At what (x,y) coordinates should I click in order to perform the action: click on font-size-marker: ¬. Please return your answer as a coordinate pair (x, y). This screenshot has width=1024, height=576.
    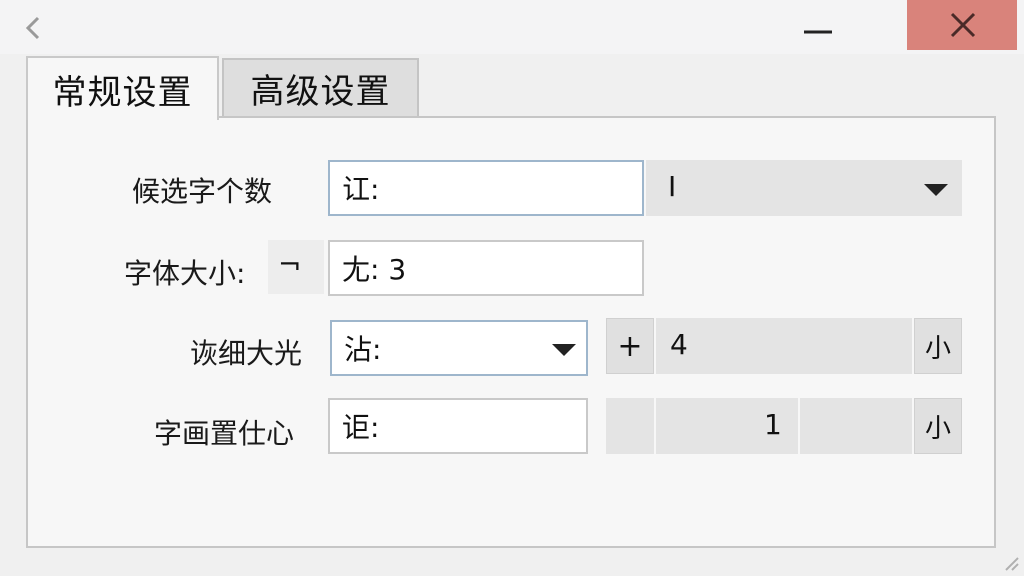
    Looking at the image, I should click on (296, 267).